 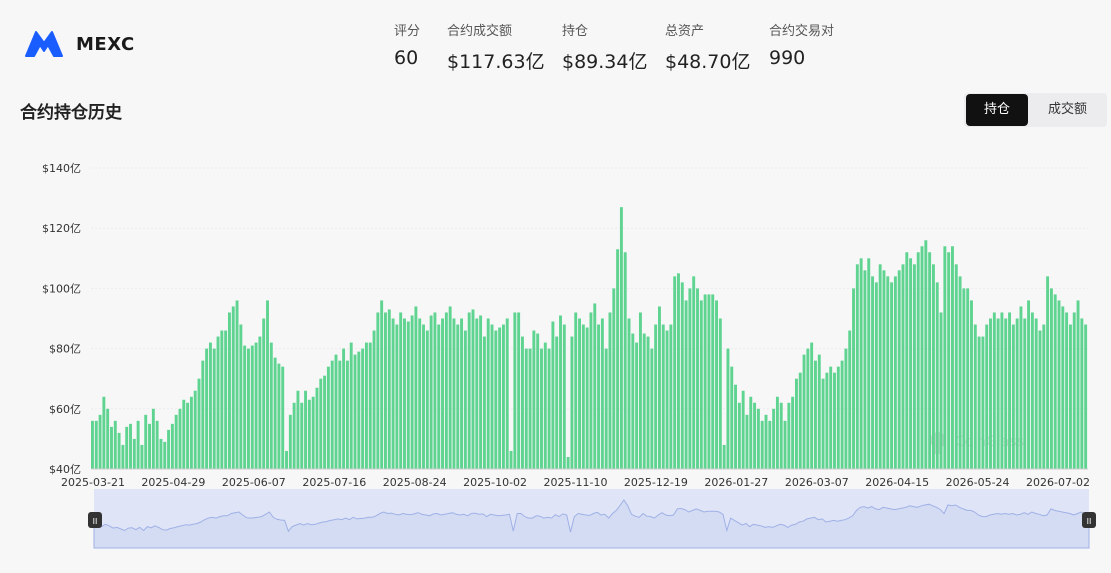 I want to click on navigator-left-handle: II, so click(x=95, y=520).